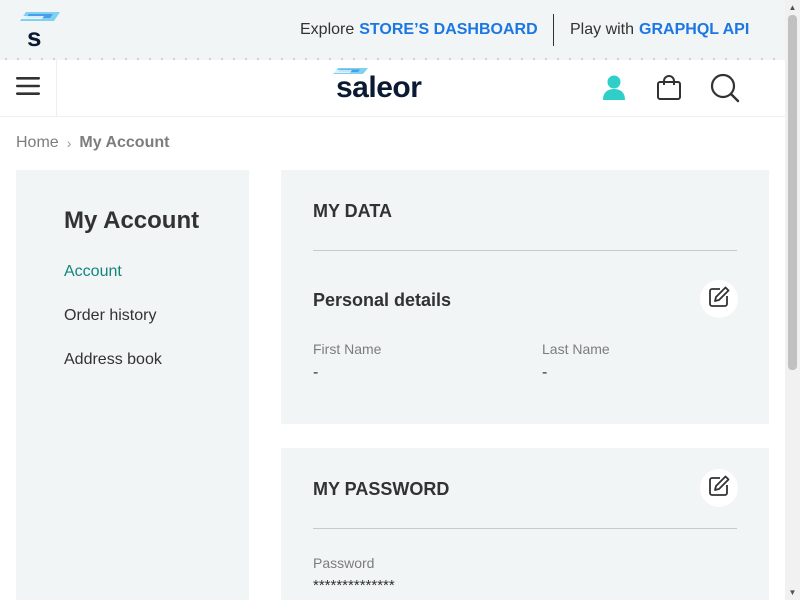 This screenshot has width=800, height=600. What do you see at coordinates (602, 29) in the screenshot?
I see `play-text: Play with` at bounding box center [602, 29].